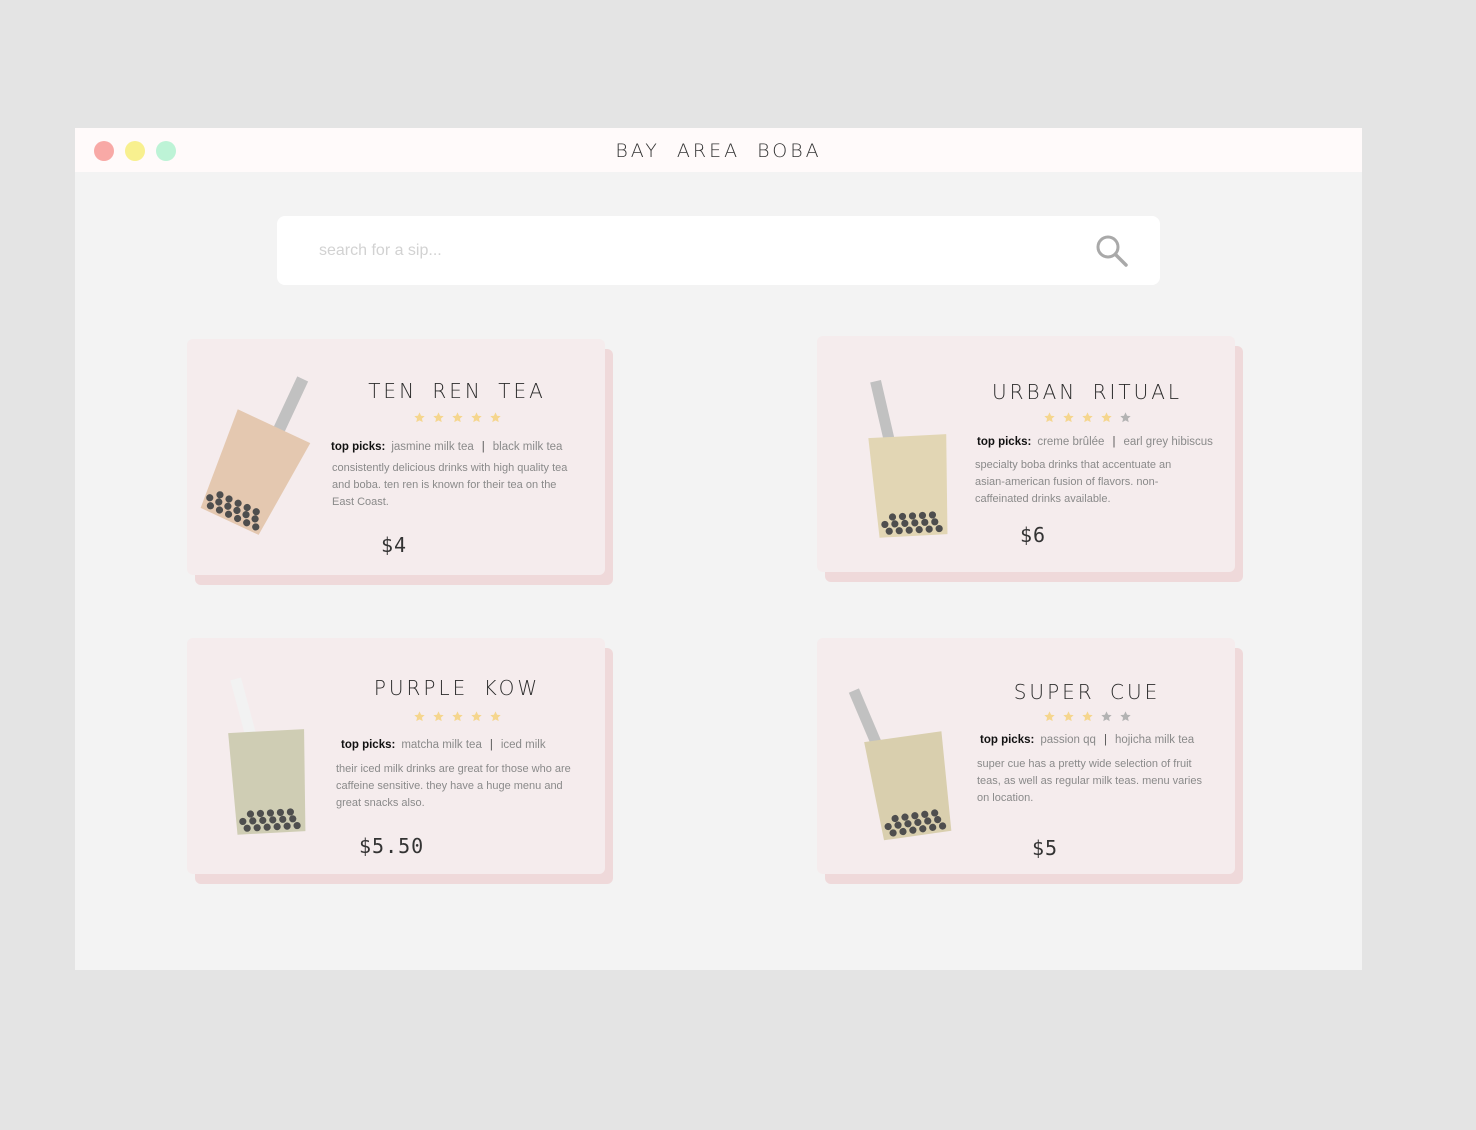 This screenshot has width=1476, height=1130. I want to click on shop-price: $4, so click(394, 545).